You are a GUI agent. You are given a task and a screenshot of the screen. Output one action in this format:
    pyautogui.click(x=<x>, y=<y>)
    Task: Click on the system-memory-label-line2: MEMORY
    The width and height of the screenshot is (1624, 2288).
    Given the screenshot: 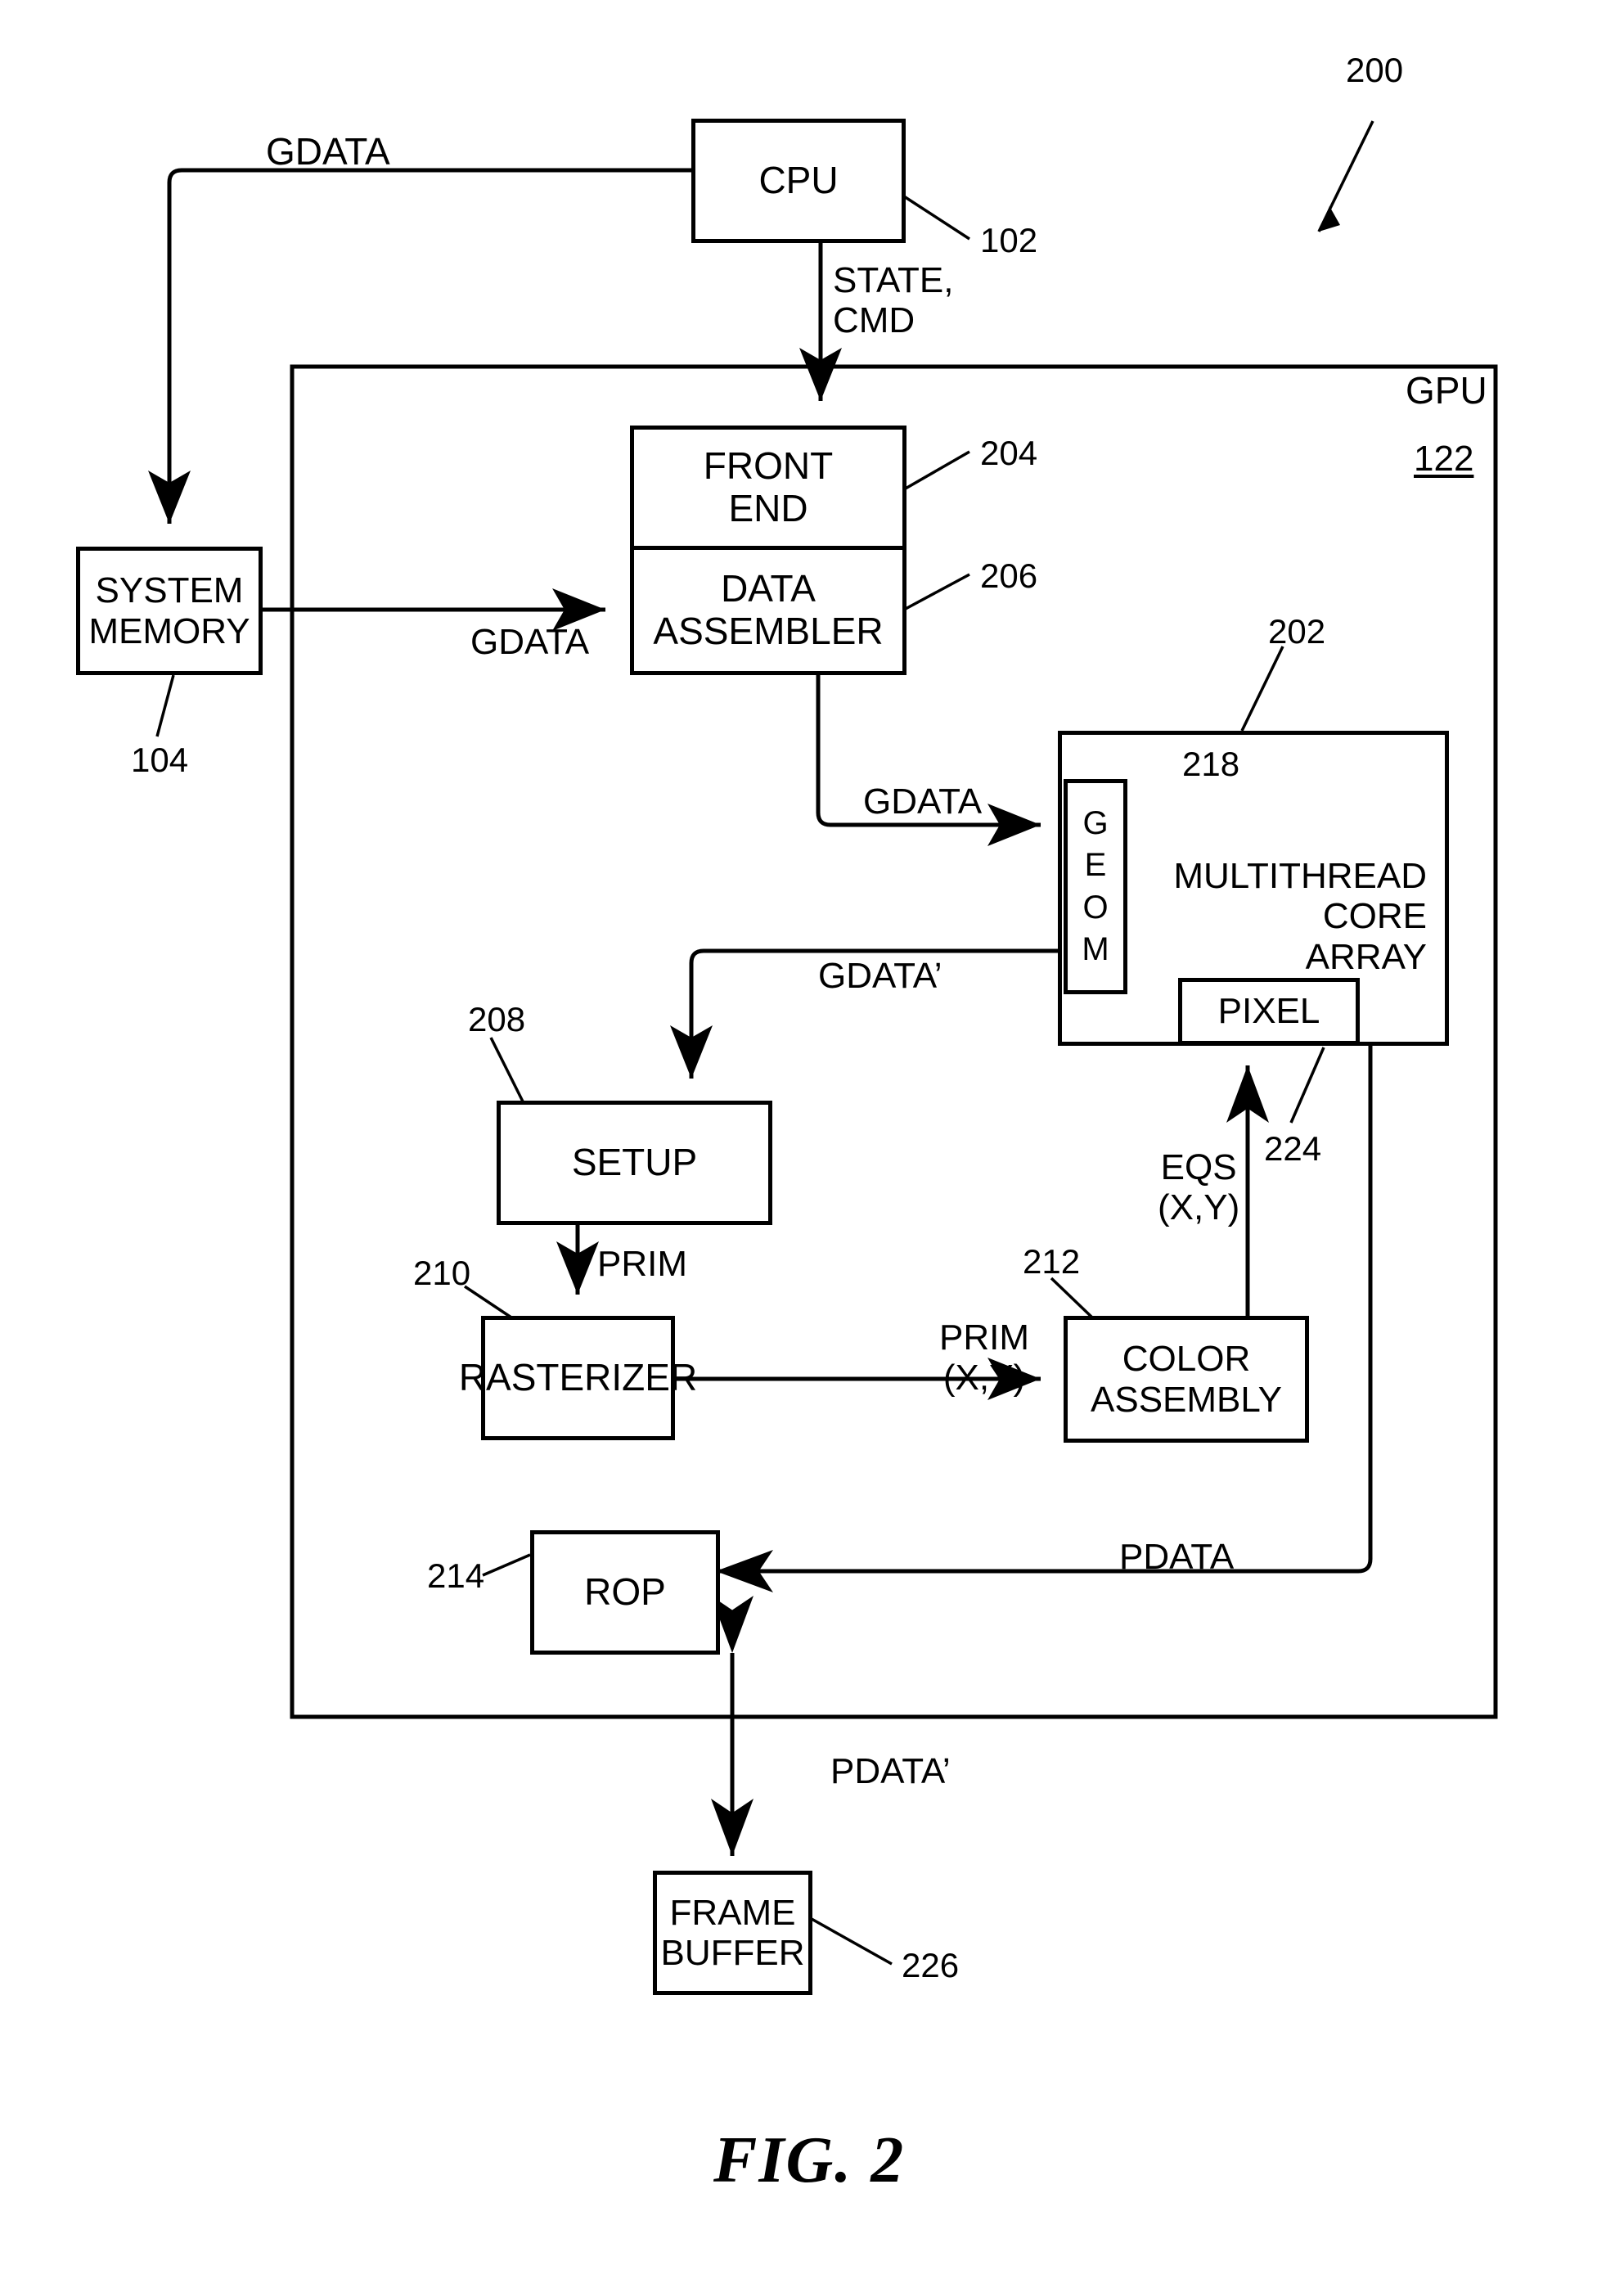 What is the action you would take?
    pyautogui.click(x=169, y=630)
    